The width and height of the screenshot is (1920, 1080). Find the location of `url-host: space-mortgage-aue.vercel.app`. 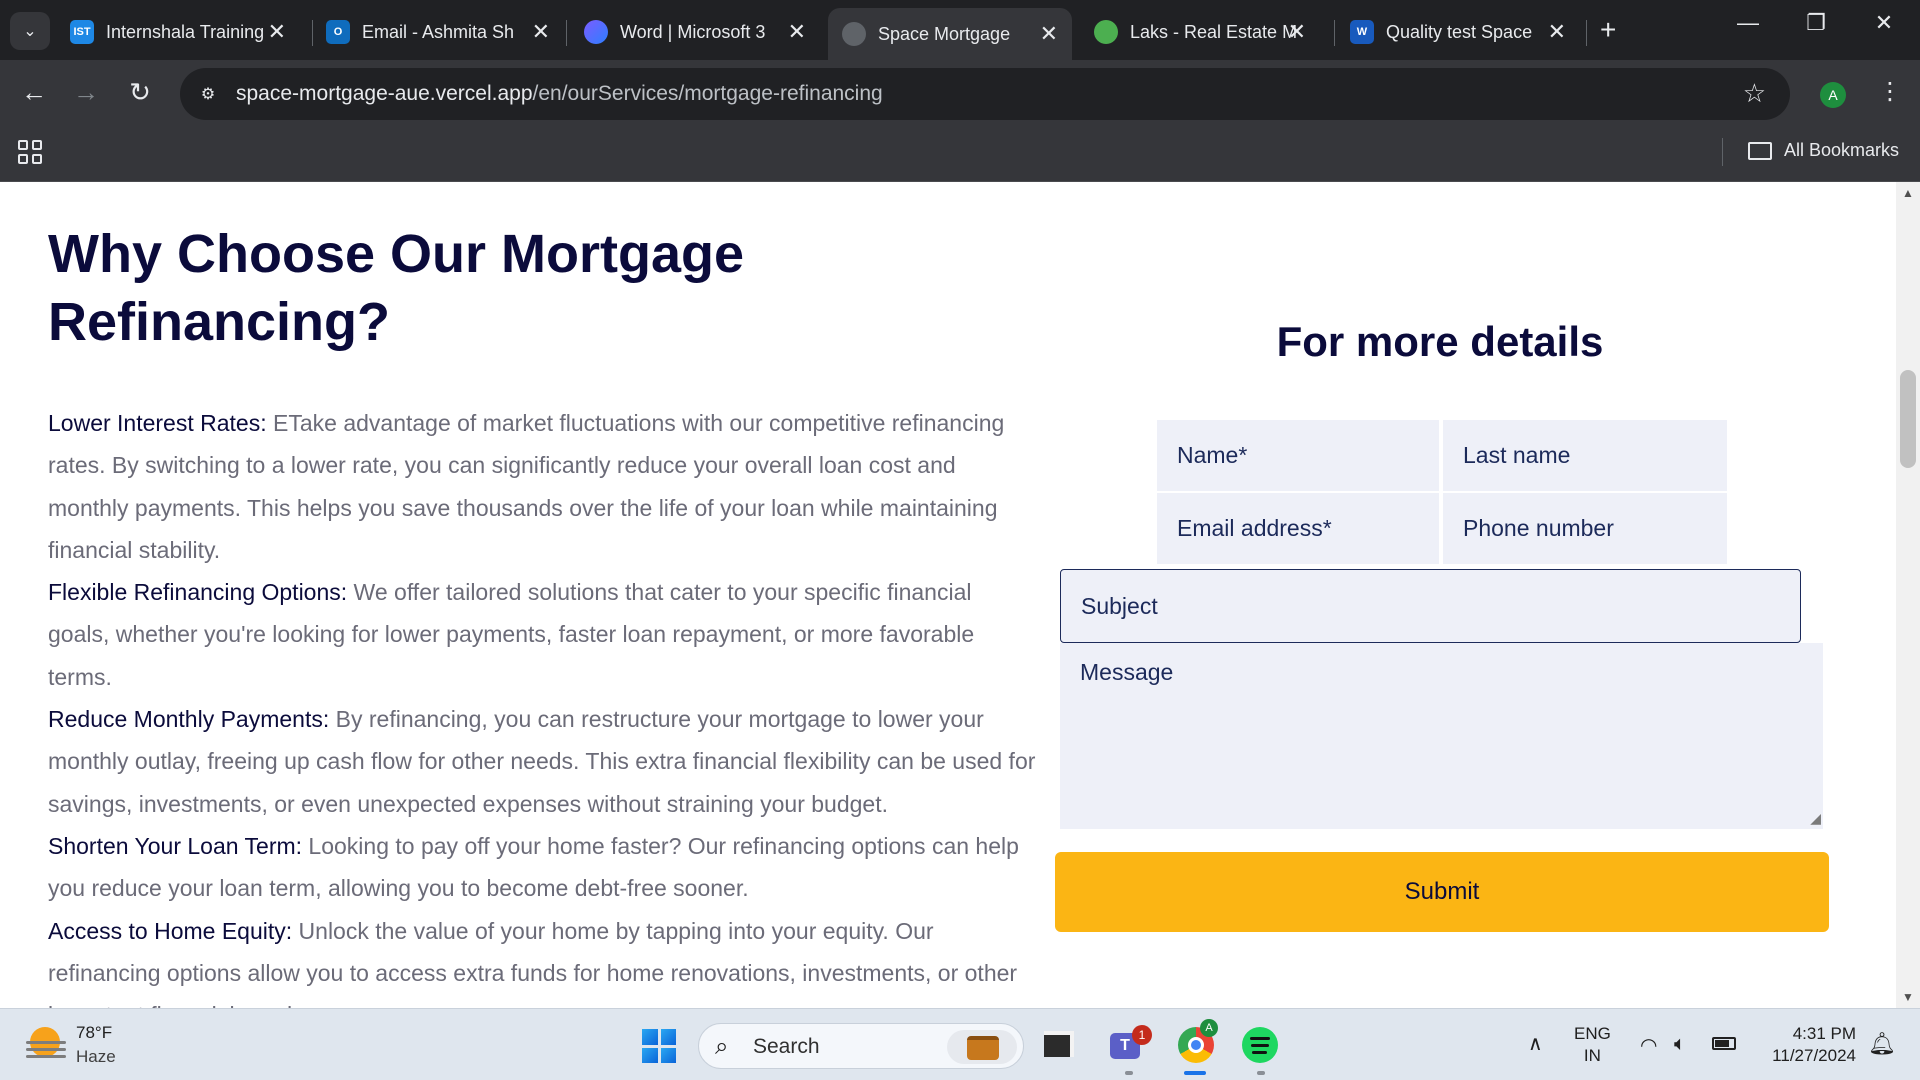

url-host: space-mortgage-aue.vercel.app is located at coordinates (384, 93).